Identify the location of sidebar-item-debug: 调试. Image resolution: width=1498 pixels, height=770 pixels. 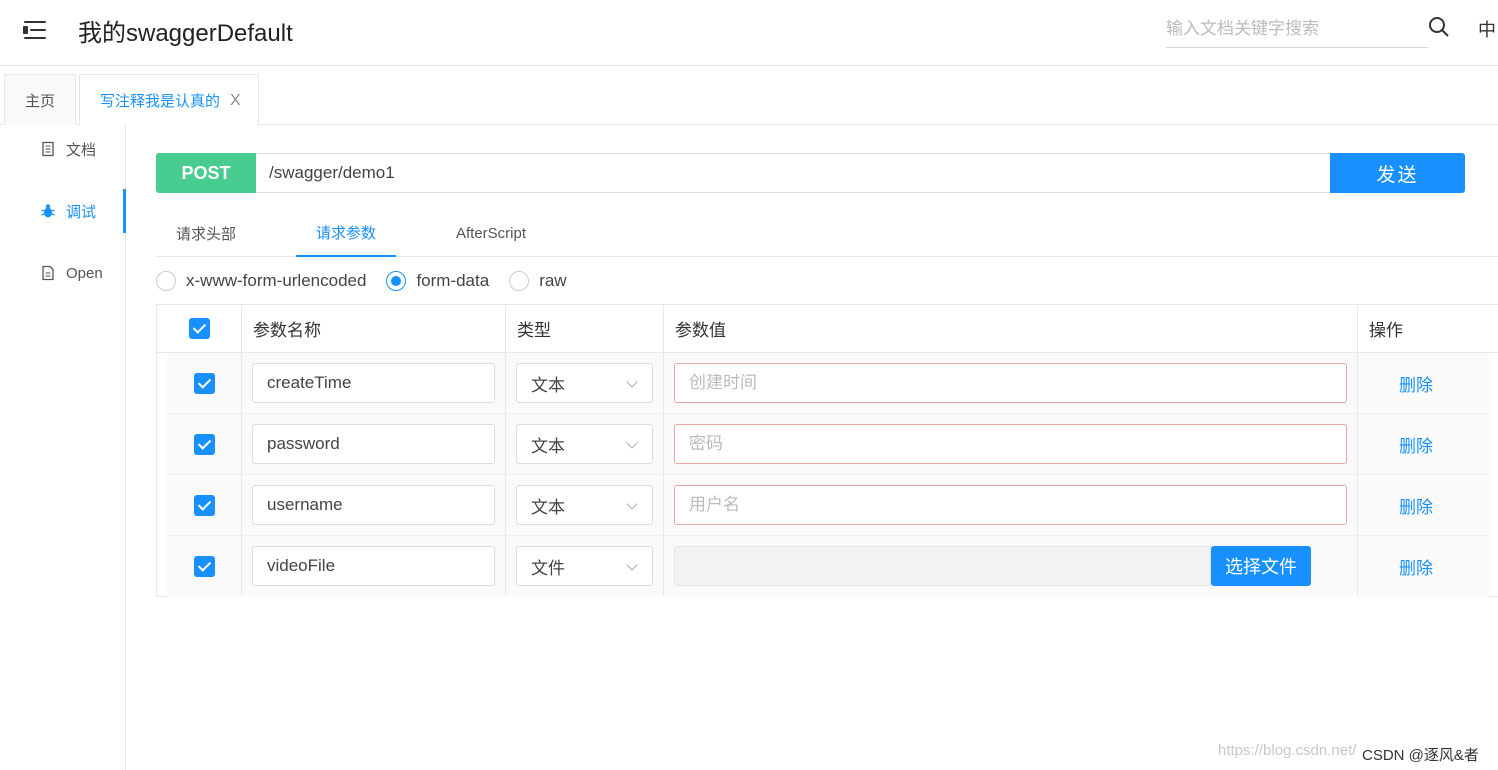
(63, 211).